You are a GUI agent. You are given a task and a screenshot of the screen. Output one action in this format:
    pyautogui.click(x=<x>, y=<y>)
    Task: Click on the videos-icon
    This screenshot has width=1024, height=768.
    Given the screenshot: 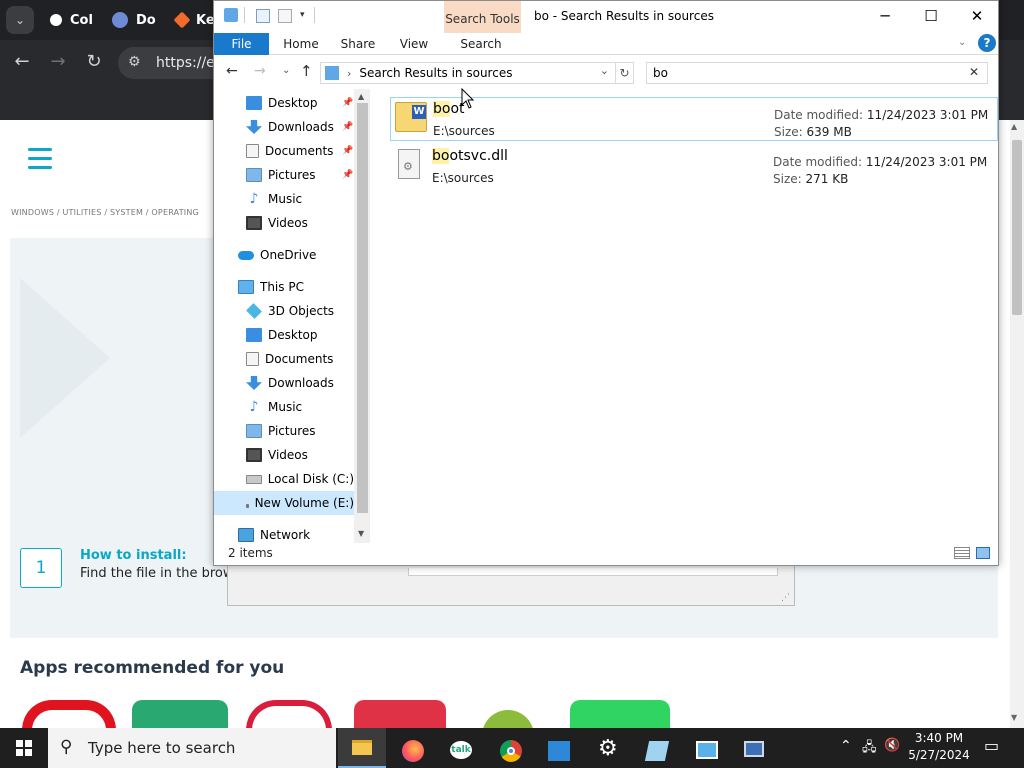 What is the action you would take?
    pyautogui.click(x=254, y=223)
    